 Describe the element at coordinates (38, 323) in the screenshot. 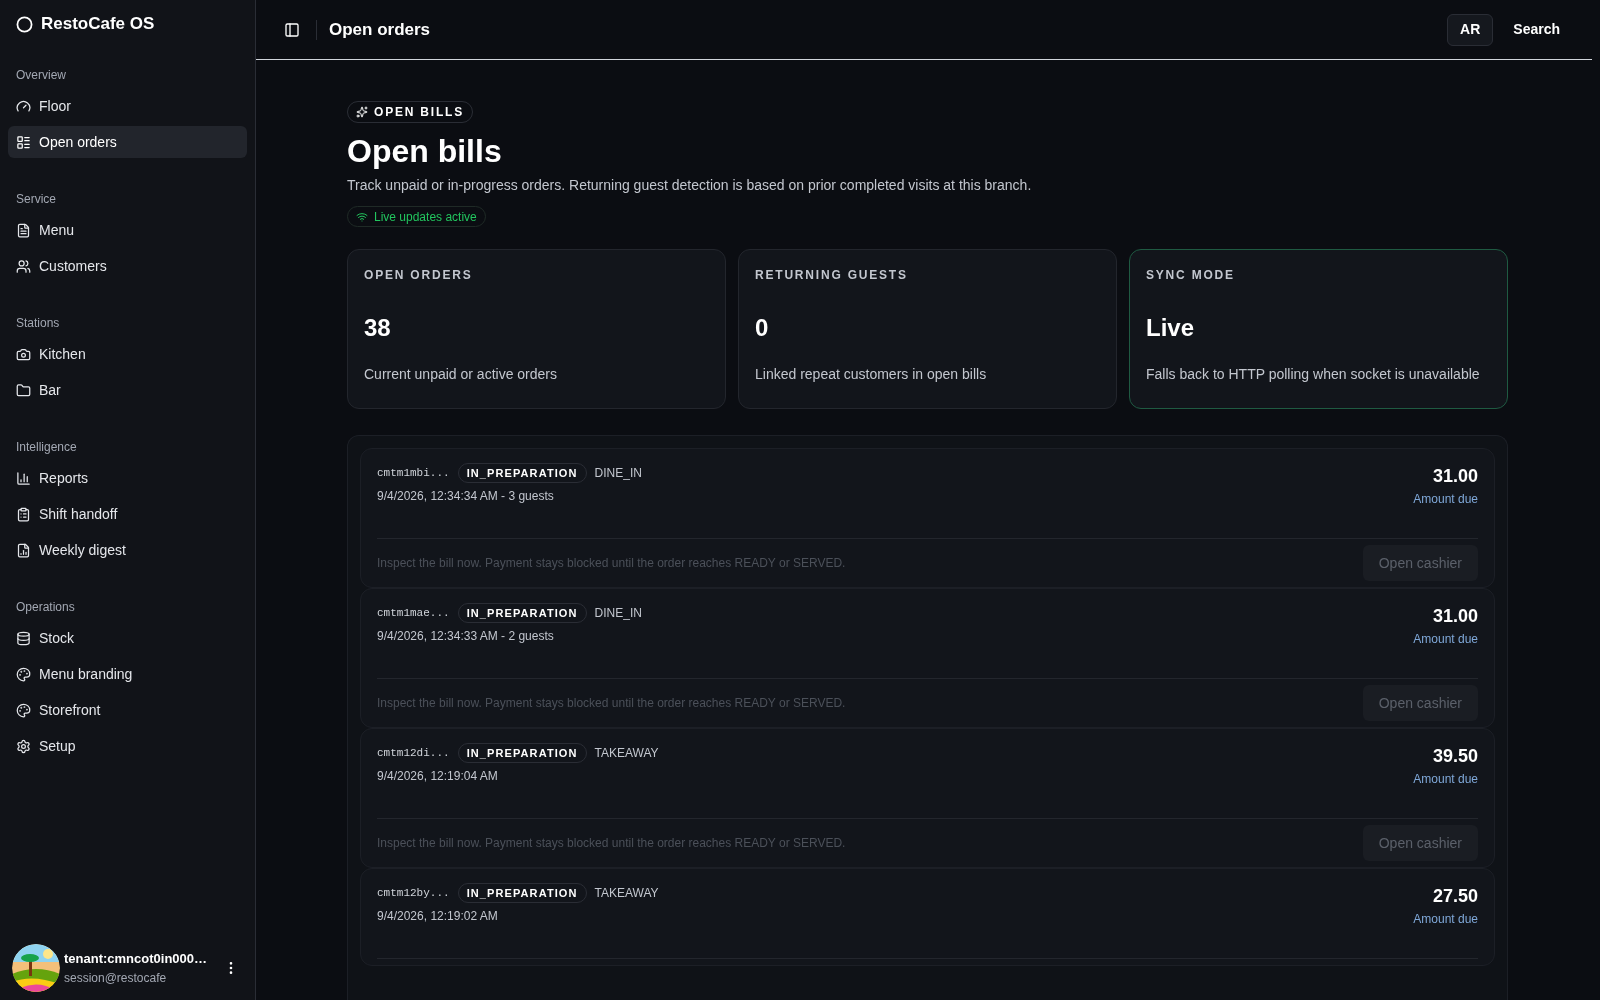

I see `nav-section-title: Stations` at that location.